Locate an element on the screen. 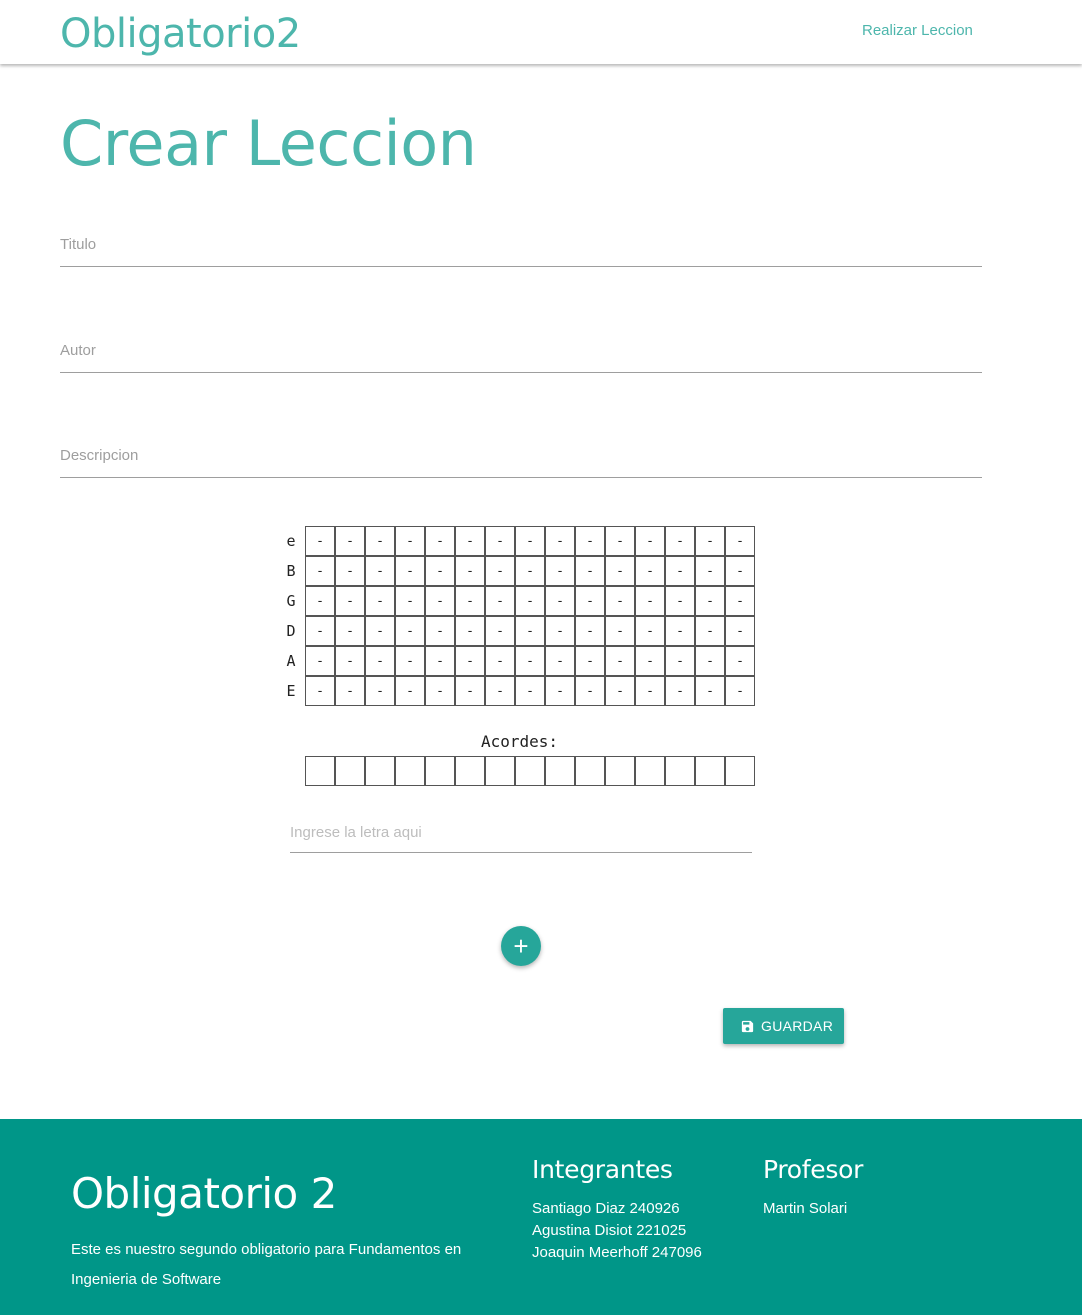 Image resolution: width=1082 pixels, height=1315 pixels. lyrics-input is located at coordinates (521, 832).